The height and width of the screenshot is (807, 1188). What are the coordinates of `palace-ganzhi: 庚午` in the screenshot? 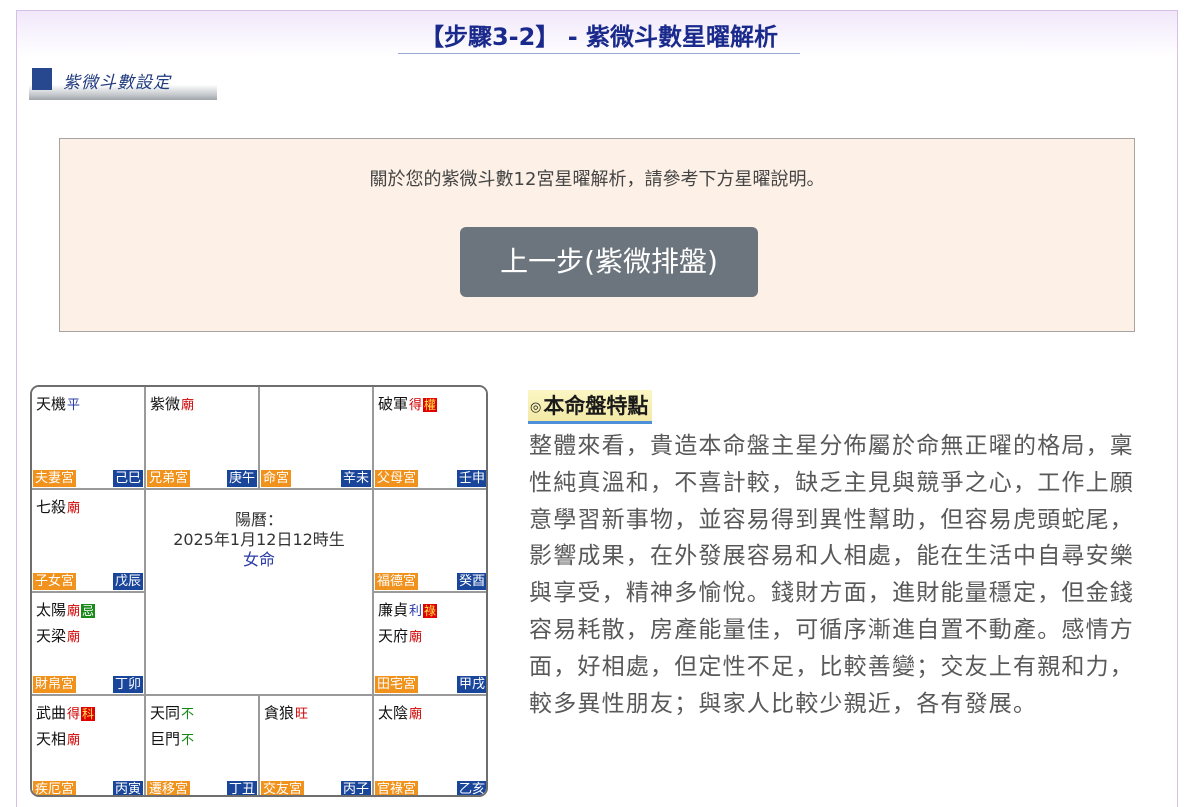 It's located at (241, 478).